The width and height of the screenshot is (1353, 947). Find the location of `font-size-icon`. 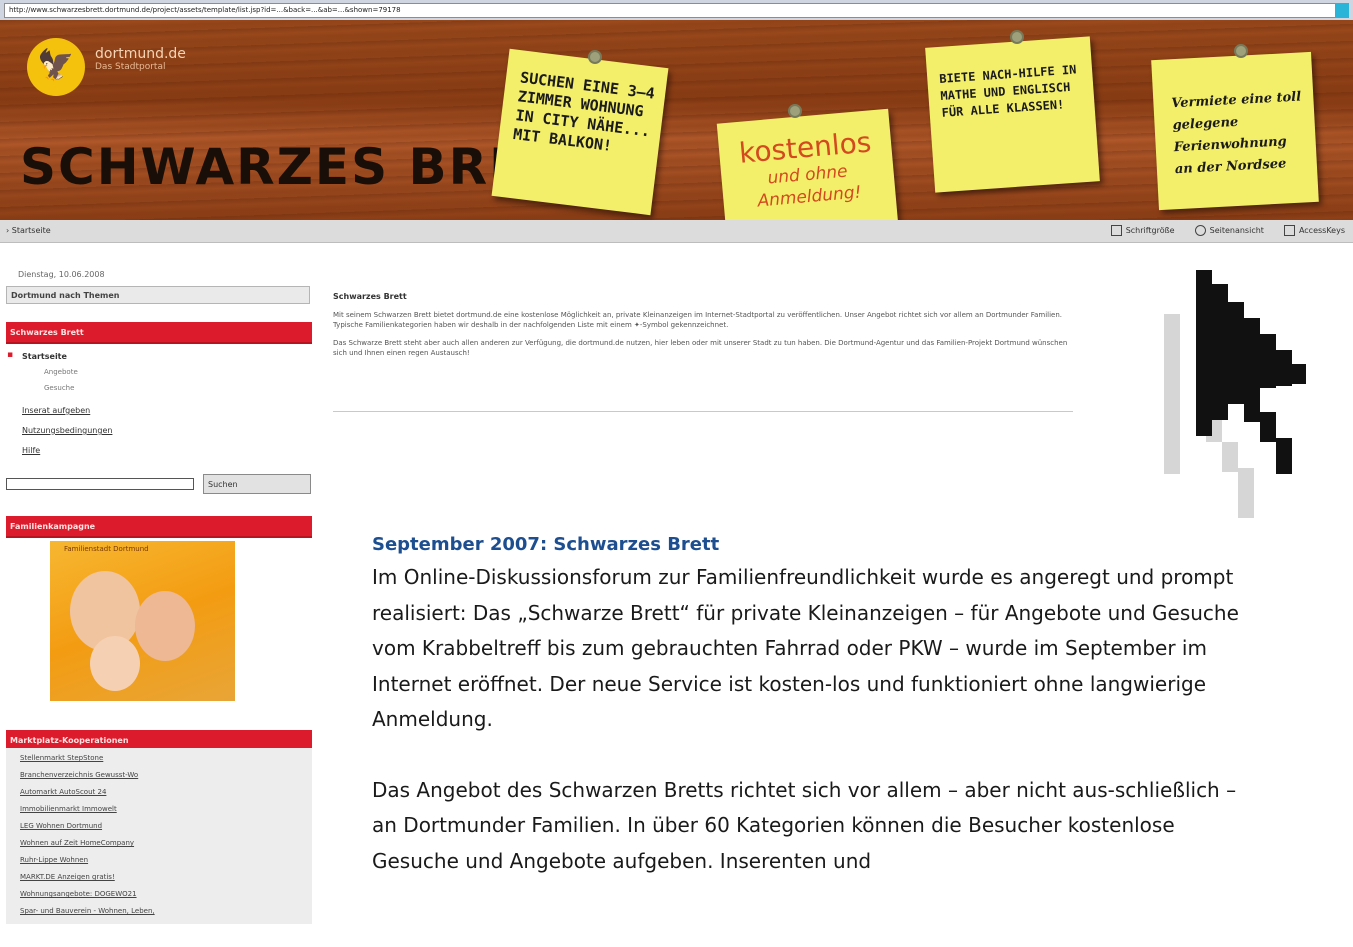

font-size-icon is located at coordinates (1116, 230).